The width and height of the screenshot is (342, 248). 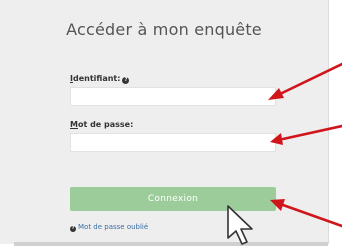 I want to click on password-input, so click(x=173, y=142).